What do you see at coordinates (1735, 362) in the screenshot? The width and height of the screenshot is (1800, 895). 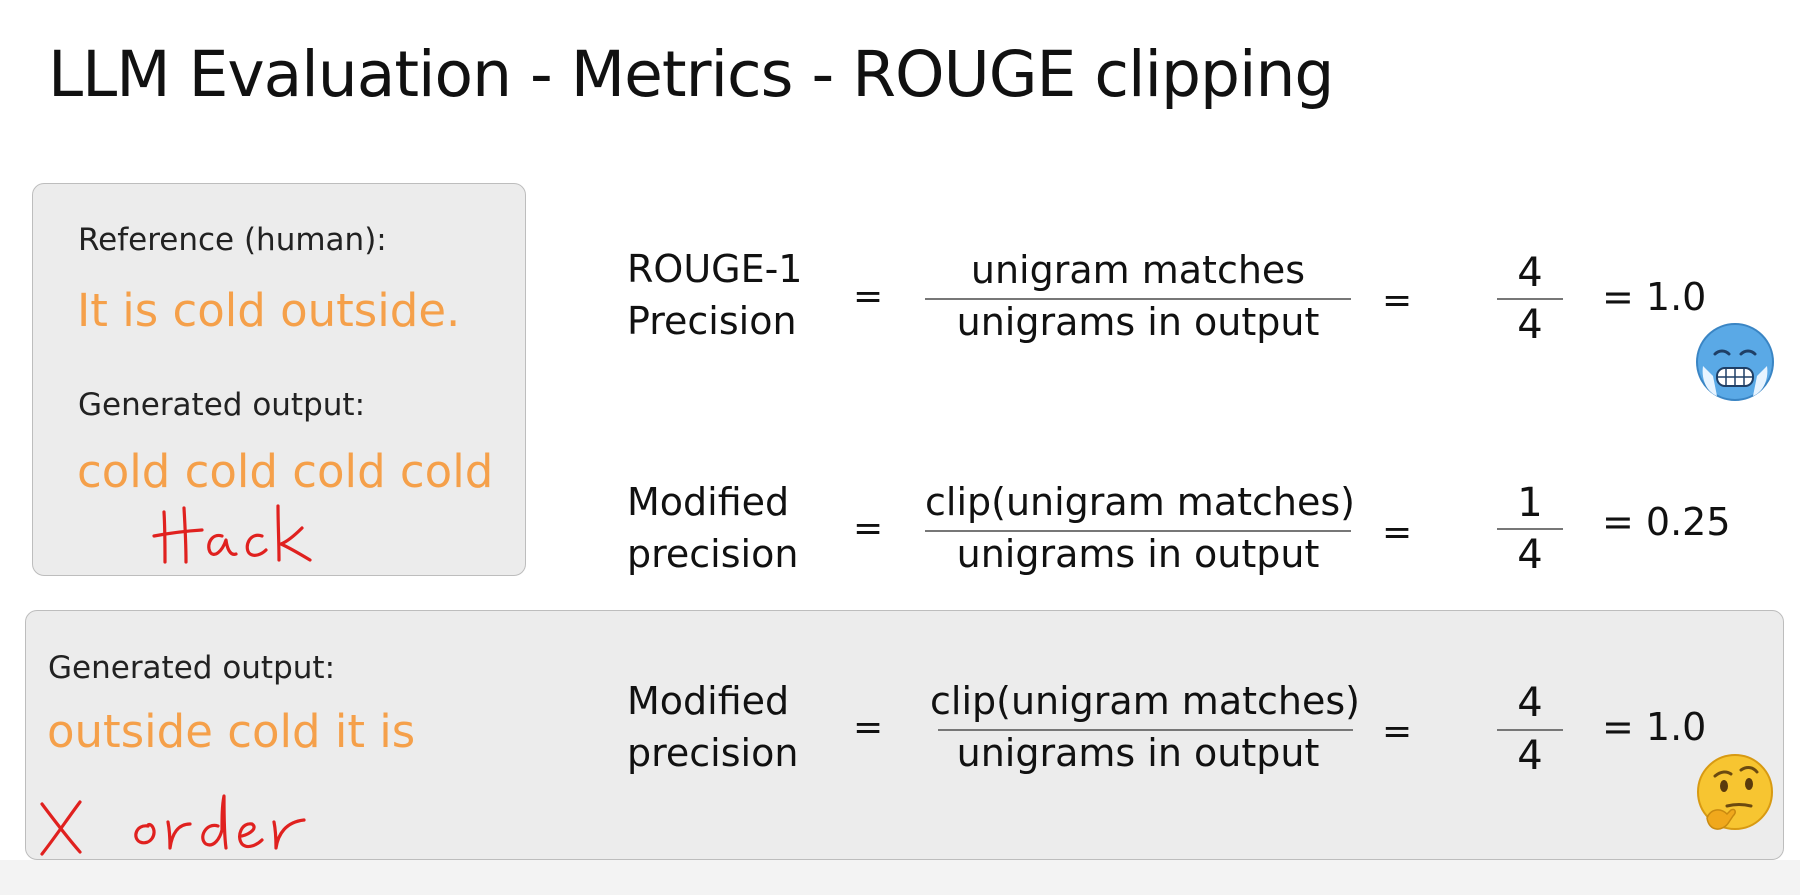 I see `cold-face-emoji` at bounding box center [1735, 362].